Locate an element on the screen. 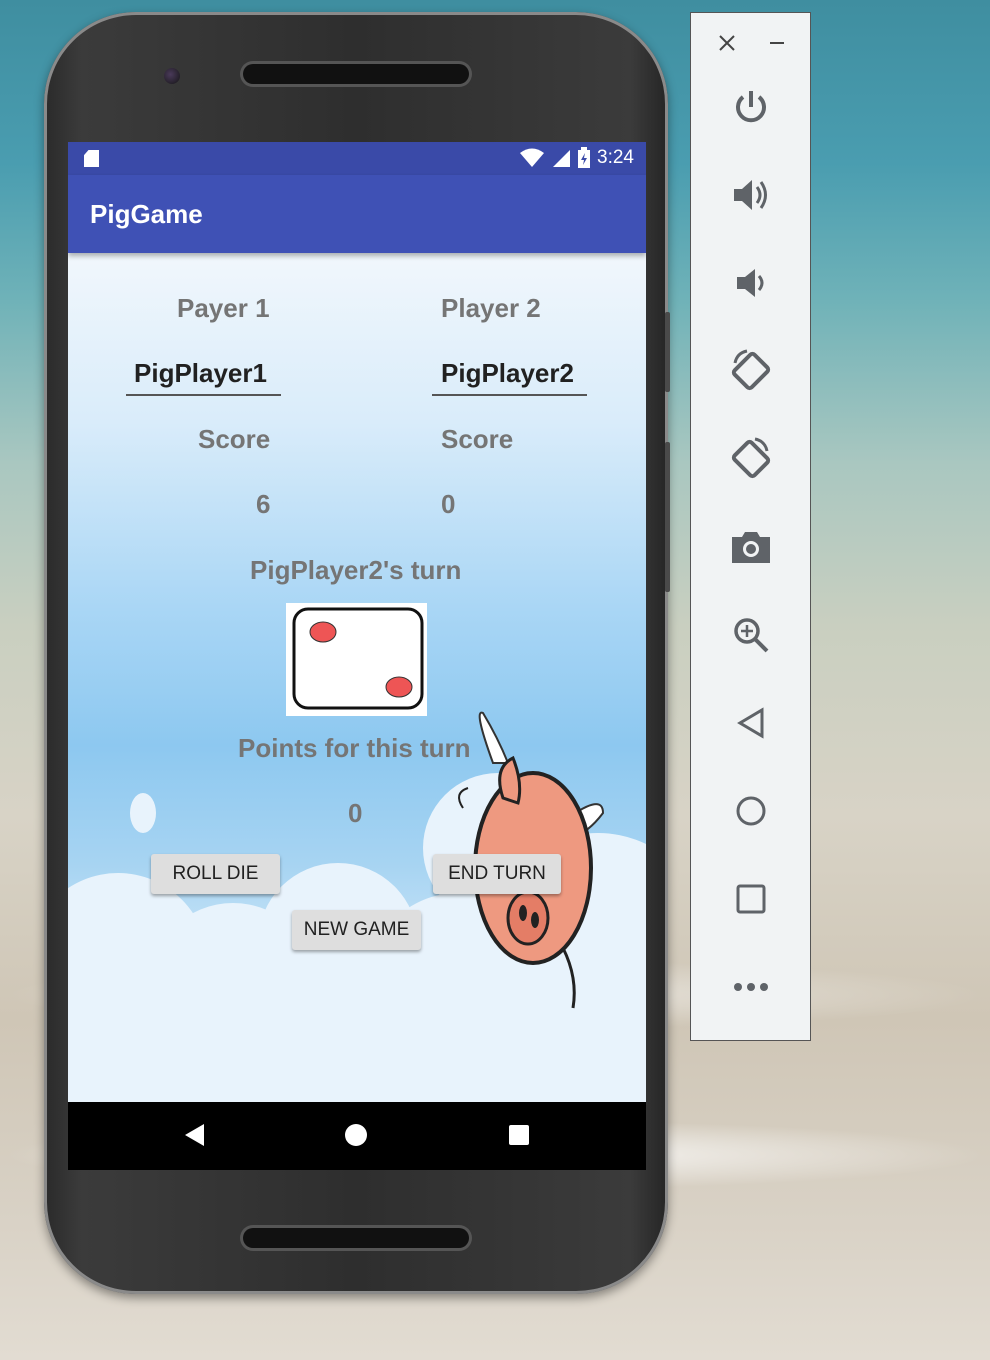 The image size is (990, 1360). battery-icon is located at coordinates (584, 157).